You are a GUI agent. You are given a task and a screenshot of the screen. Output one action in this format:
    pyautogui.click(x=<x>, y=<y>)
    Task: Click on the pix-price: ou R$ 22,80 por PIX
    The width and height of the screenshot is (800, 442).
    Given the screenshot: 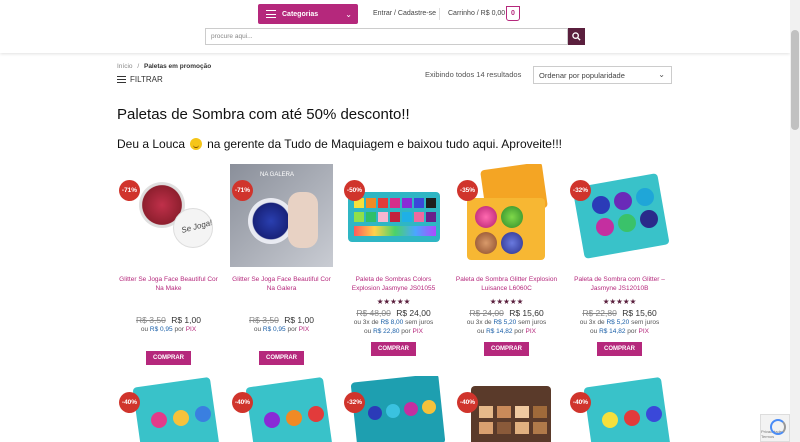 What is the action you would take?
    pyautogui.click(x=393, y=331)
    